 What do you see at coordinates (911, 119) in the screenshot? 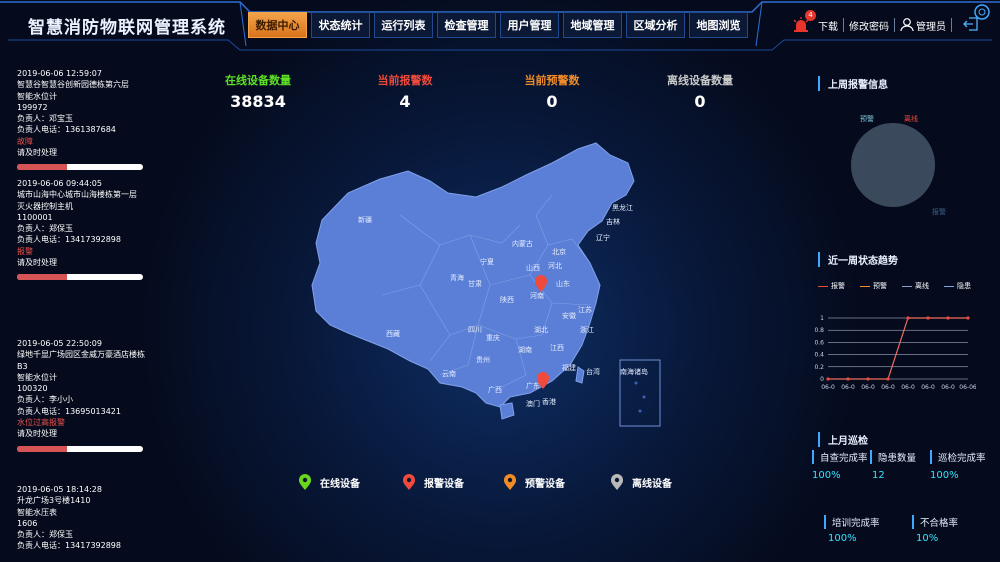
I see `pie-label: 离线` at bounding box center [911, 119].